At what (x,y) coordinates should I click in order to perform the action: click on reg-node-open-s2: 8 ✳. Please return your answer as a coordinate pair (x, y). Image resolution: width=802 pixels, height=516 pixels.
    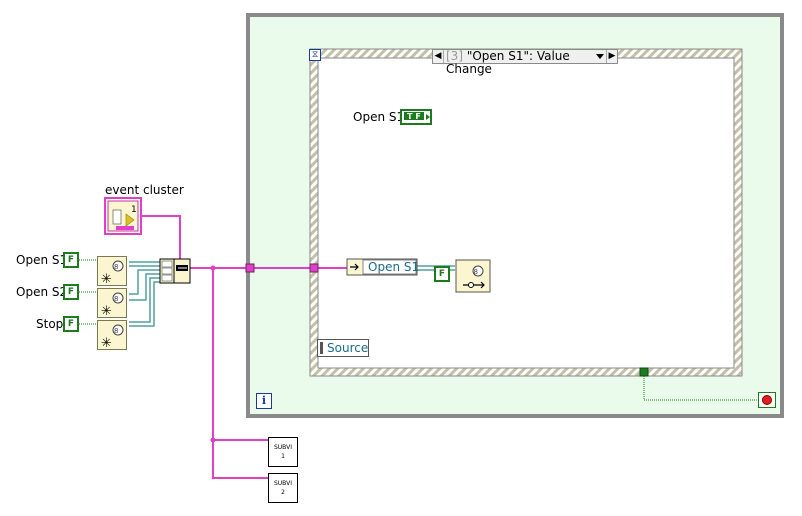
    Looking at the image, I should click on (112, 303).